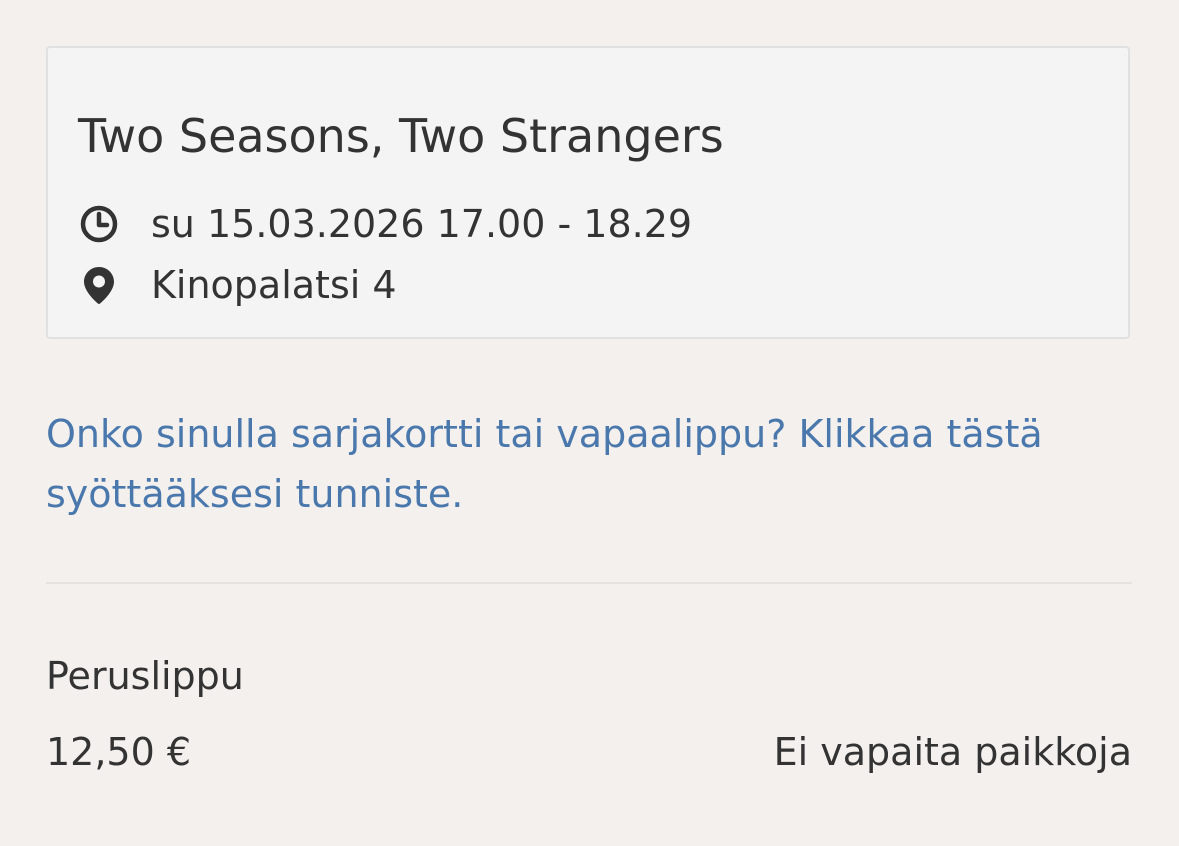  Describe the element at coordinates (422, 224) in the screenshot. I see `event-datetime: su 15.03.2026 17.00 - 18.29` at that location.